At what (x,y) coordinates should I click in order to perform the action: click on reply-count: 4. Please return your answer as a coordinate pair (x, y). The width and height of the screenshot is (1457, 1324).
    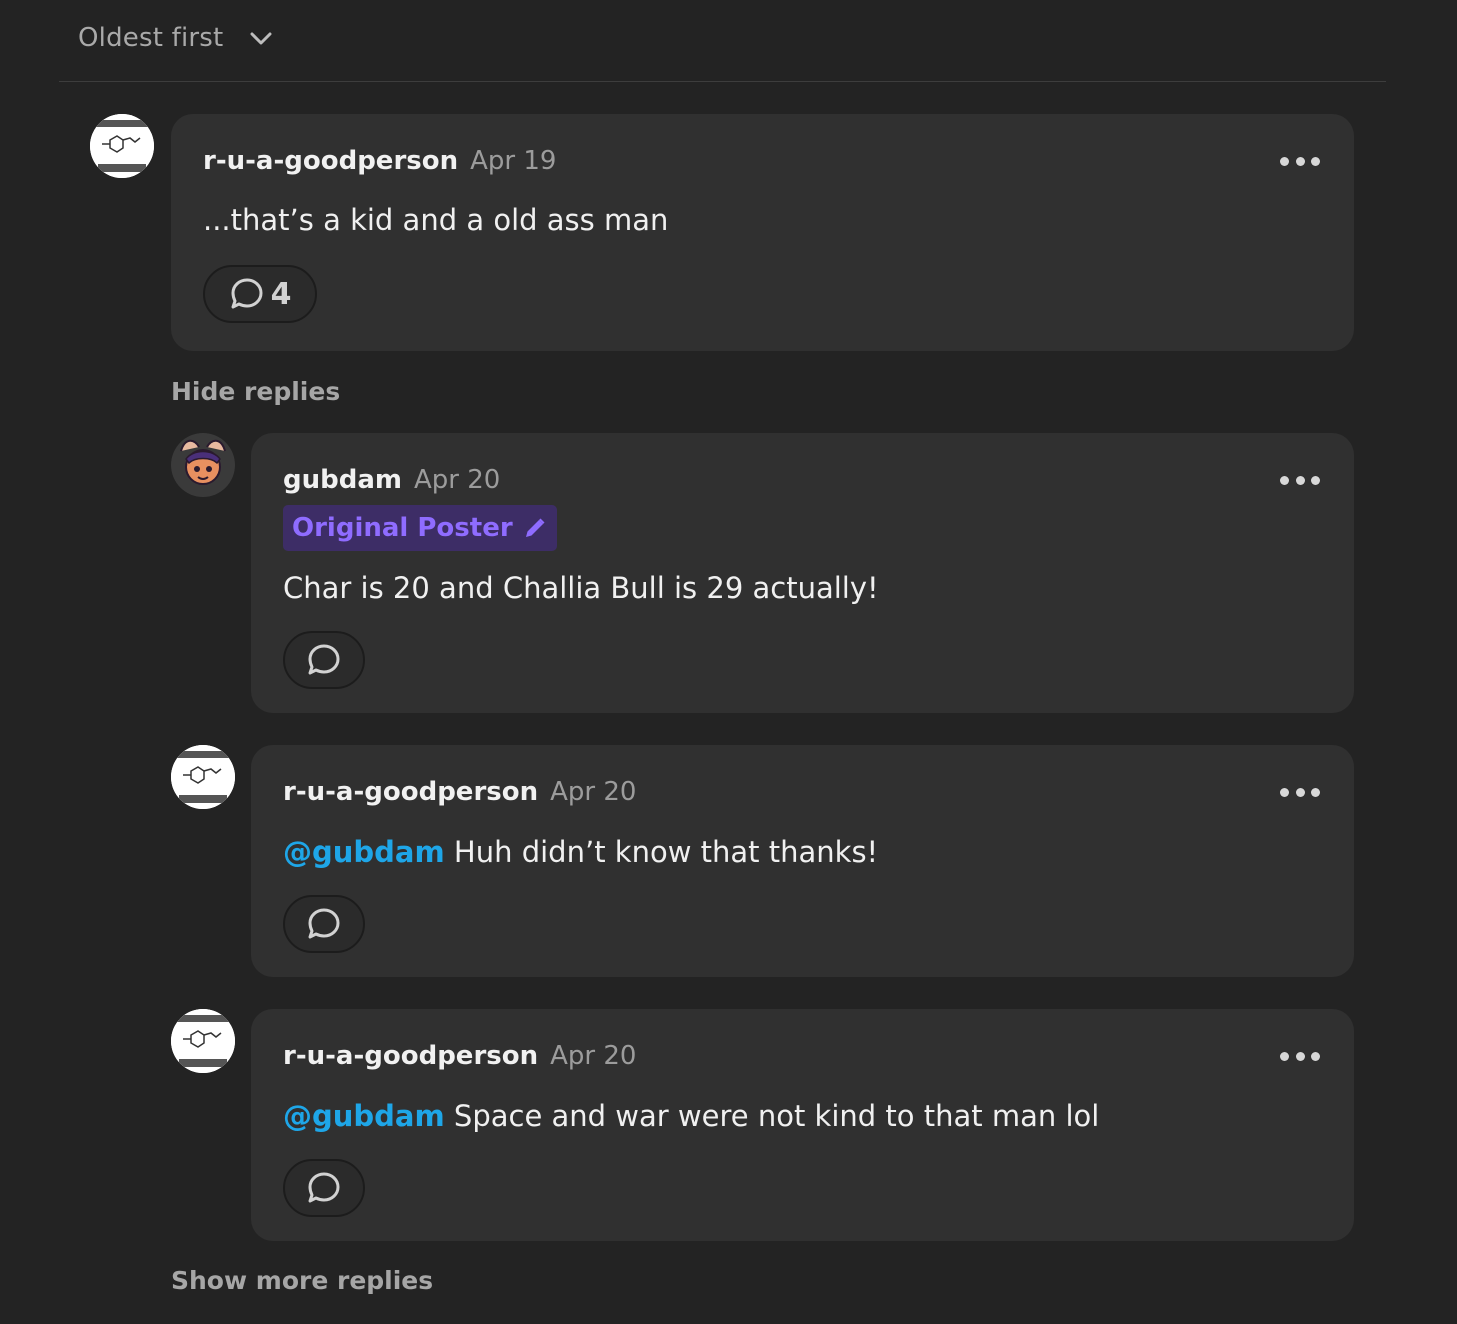
    Looking at the image, I should click on (281, 294).